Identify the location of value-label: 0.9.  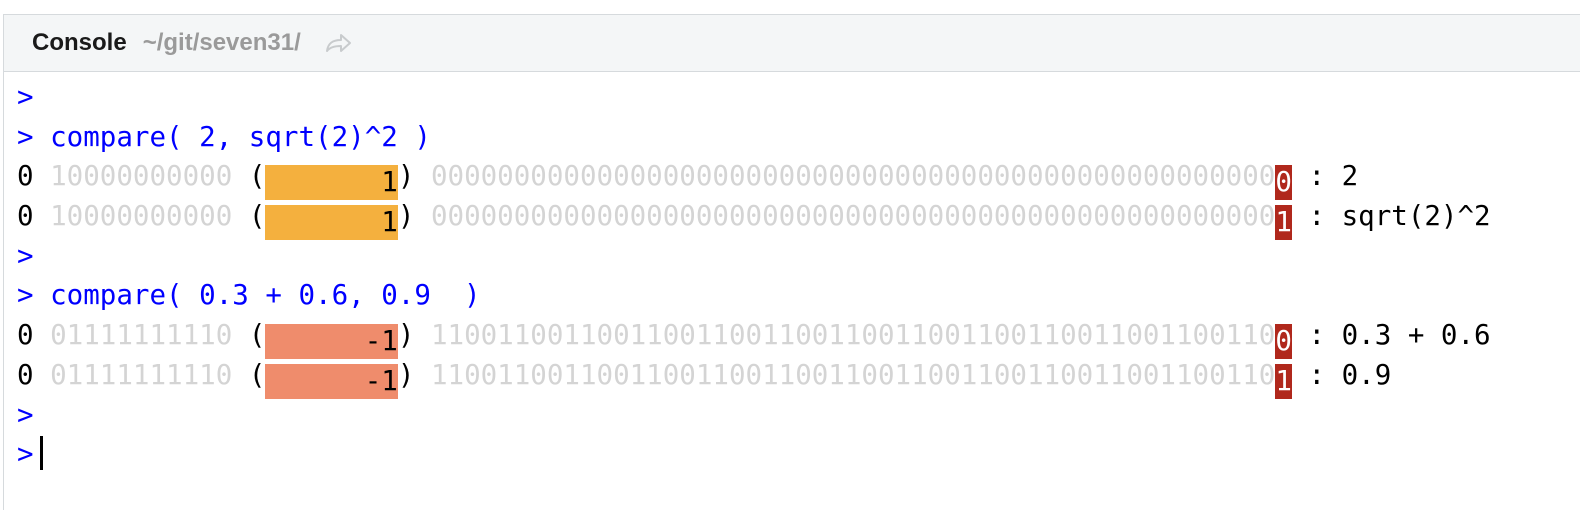
(1366, 374).